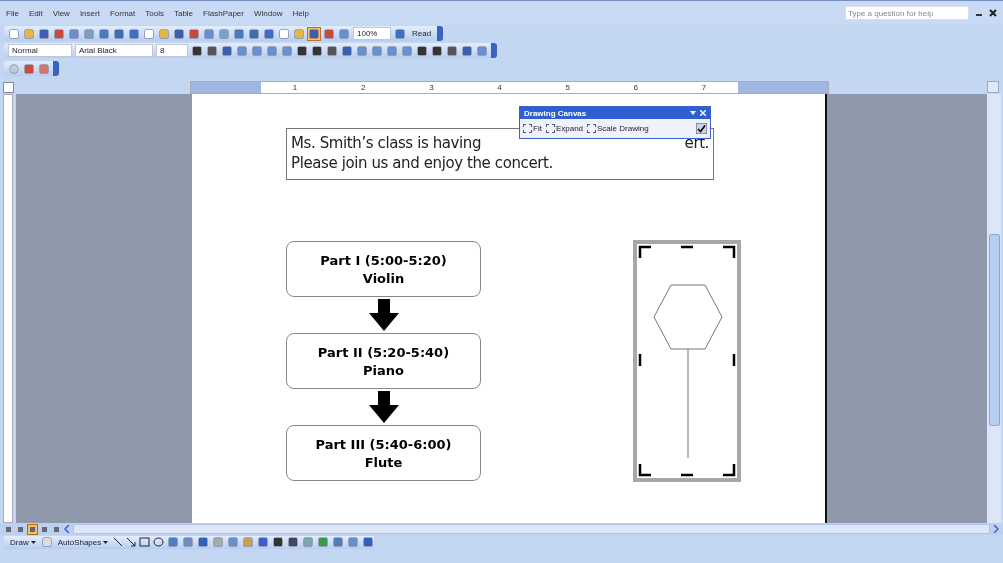  I want to click on dropdown-icon, so click(693, 113).